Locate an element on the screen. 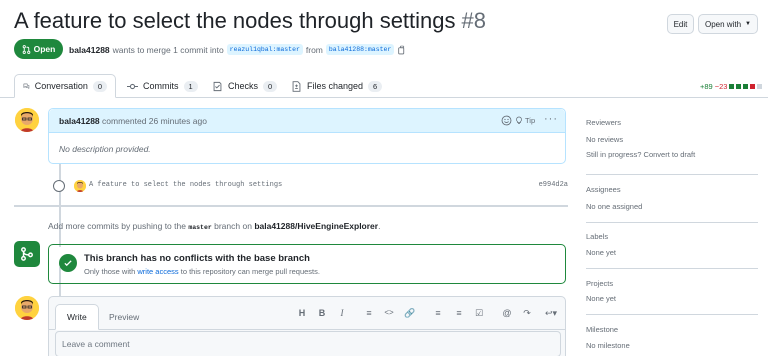  milestone-value: No milestone is located at coordinates (608, 345).